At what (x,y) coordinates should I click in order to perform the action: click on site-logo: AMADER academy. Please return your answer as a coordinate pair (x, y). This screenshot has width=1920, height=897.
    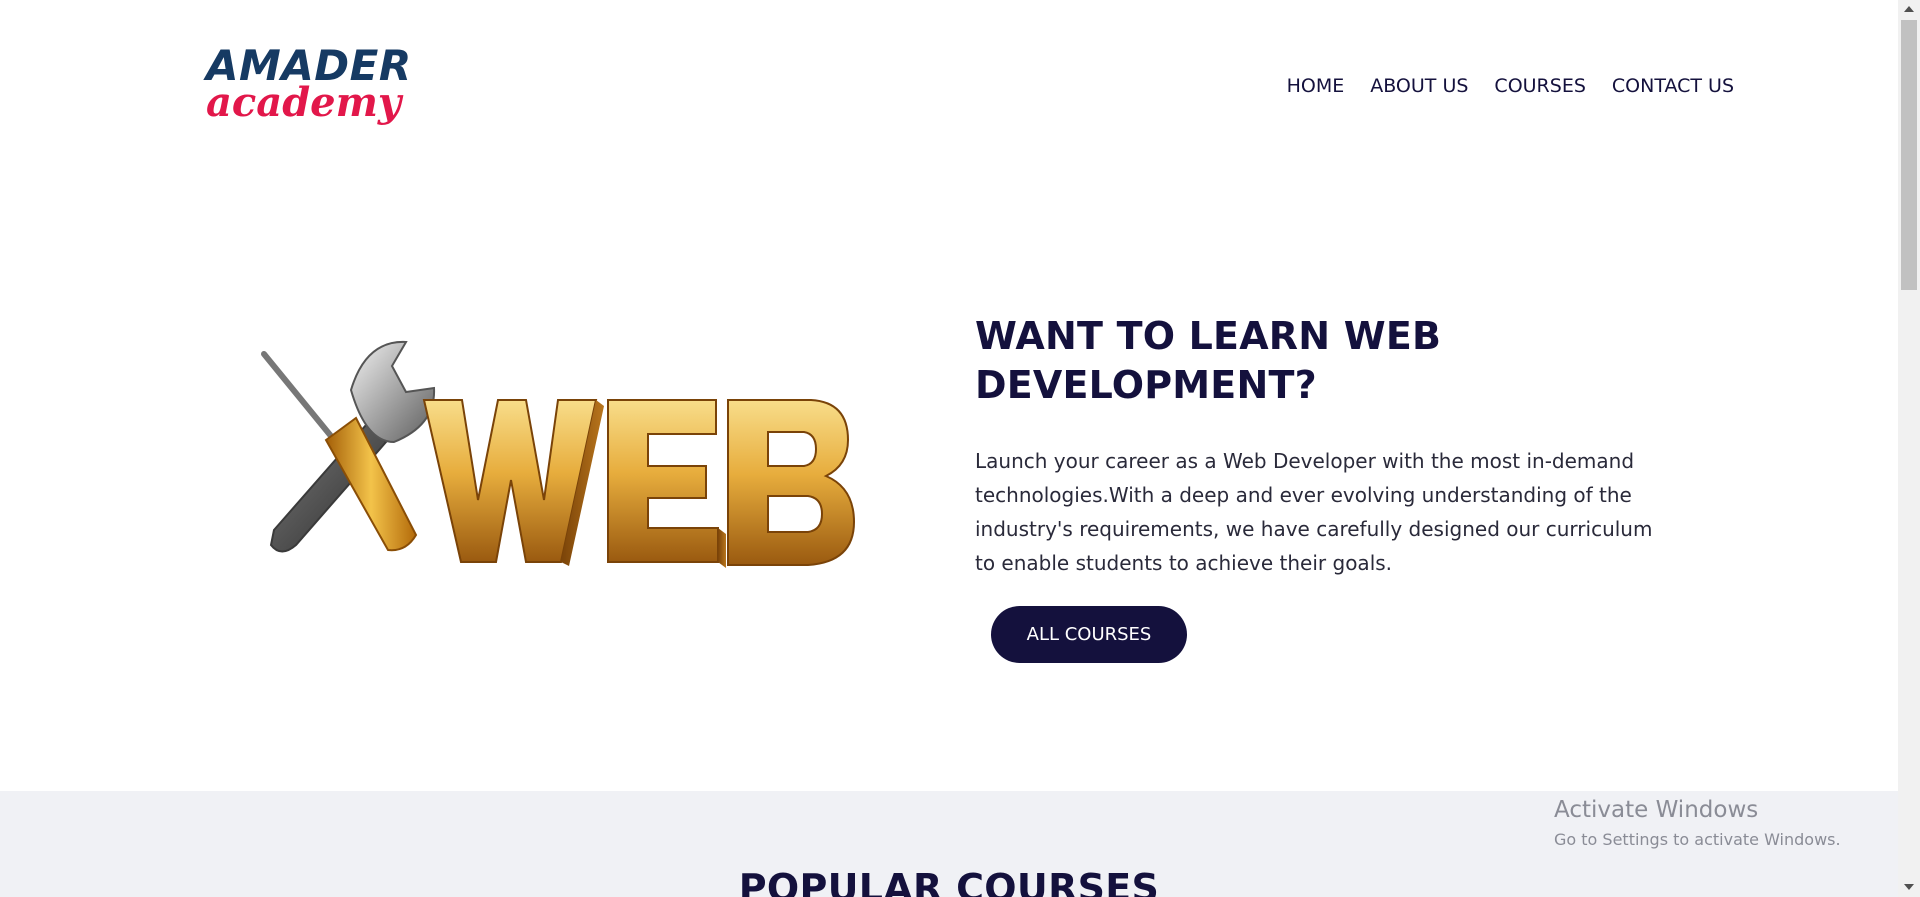
    Looking at the image, I should click on (311, 85).